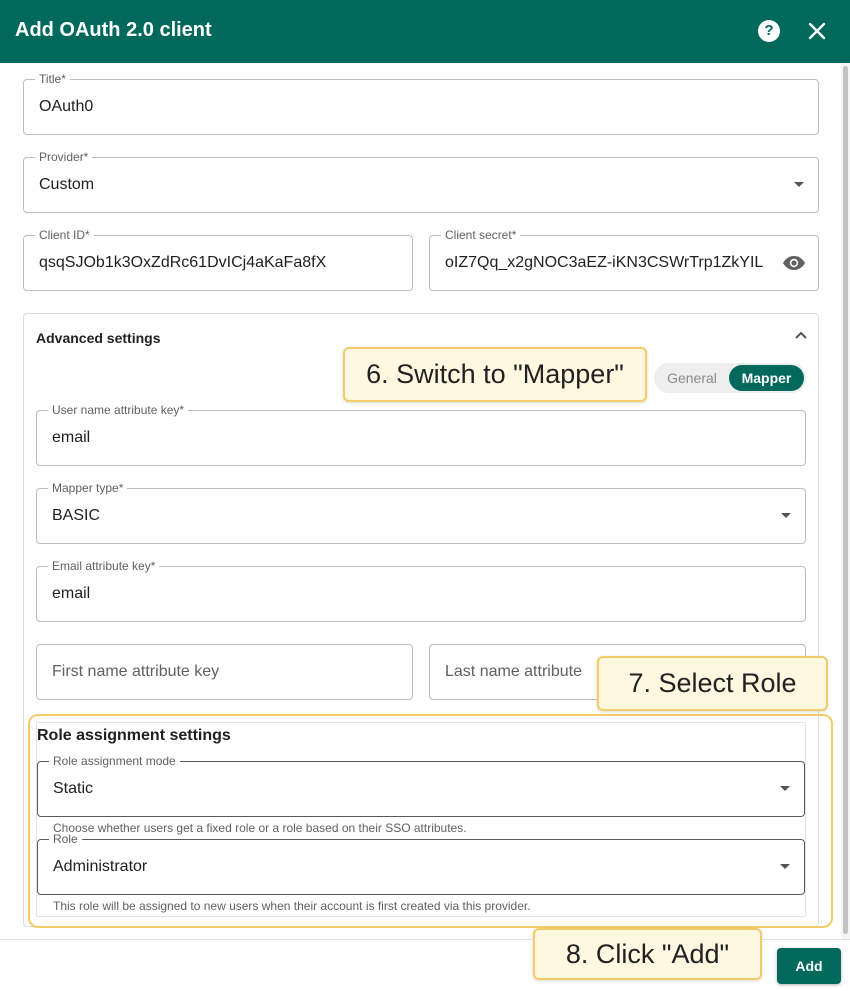 This screenshot has width=850, height=991. Describe the element at coordinates (421, 181) in the screenshot. I see `provider-select: Provider* Custom` at that location.